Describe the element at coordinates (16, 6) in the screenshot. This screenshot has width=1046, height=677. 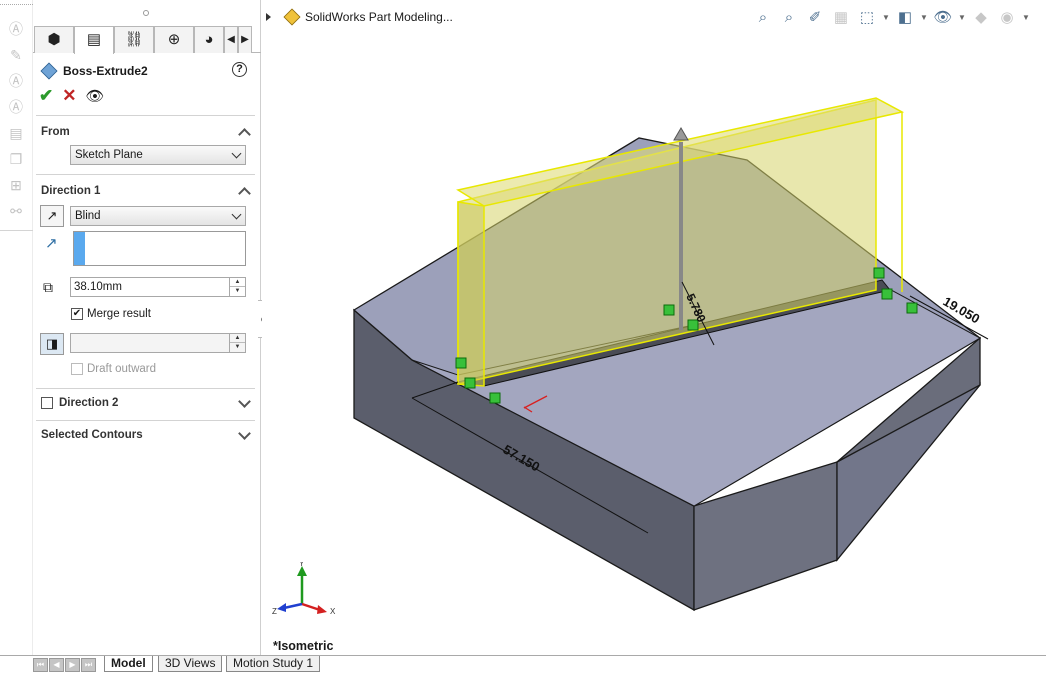
I see `strip-grip` at that location.